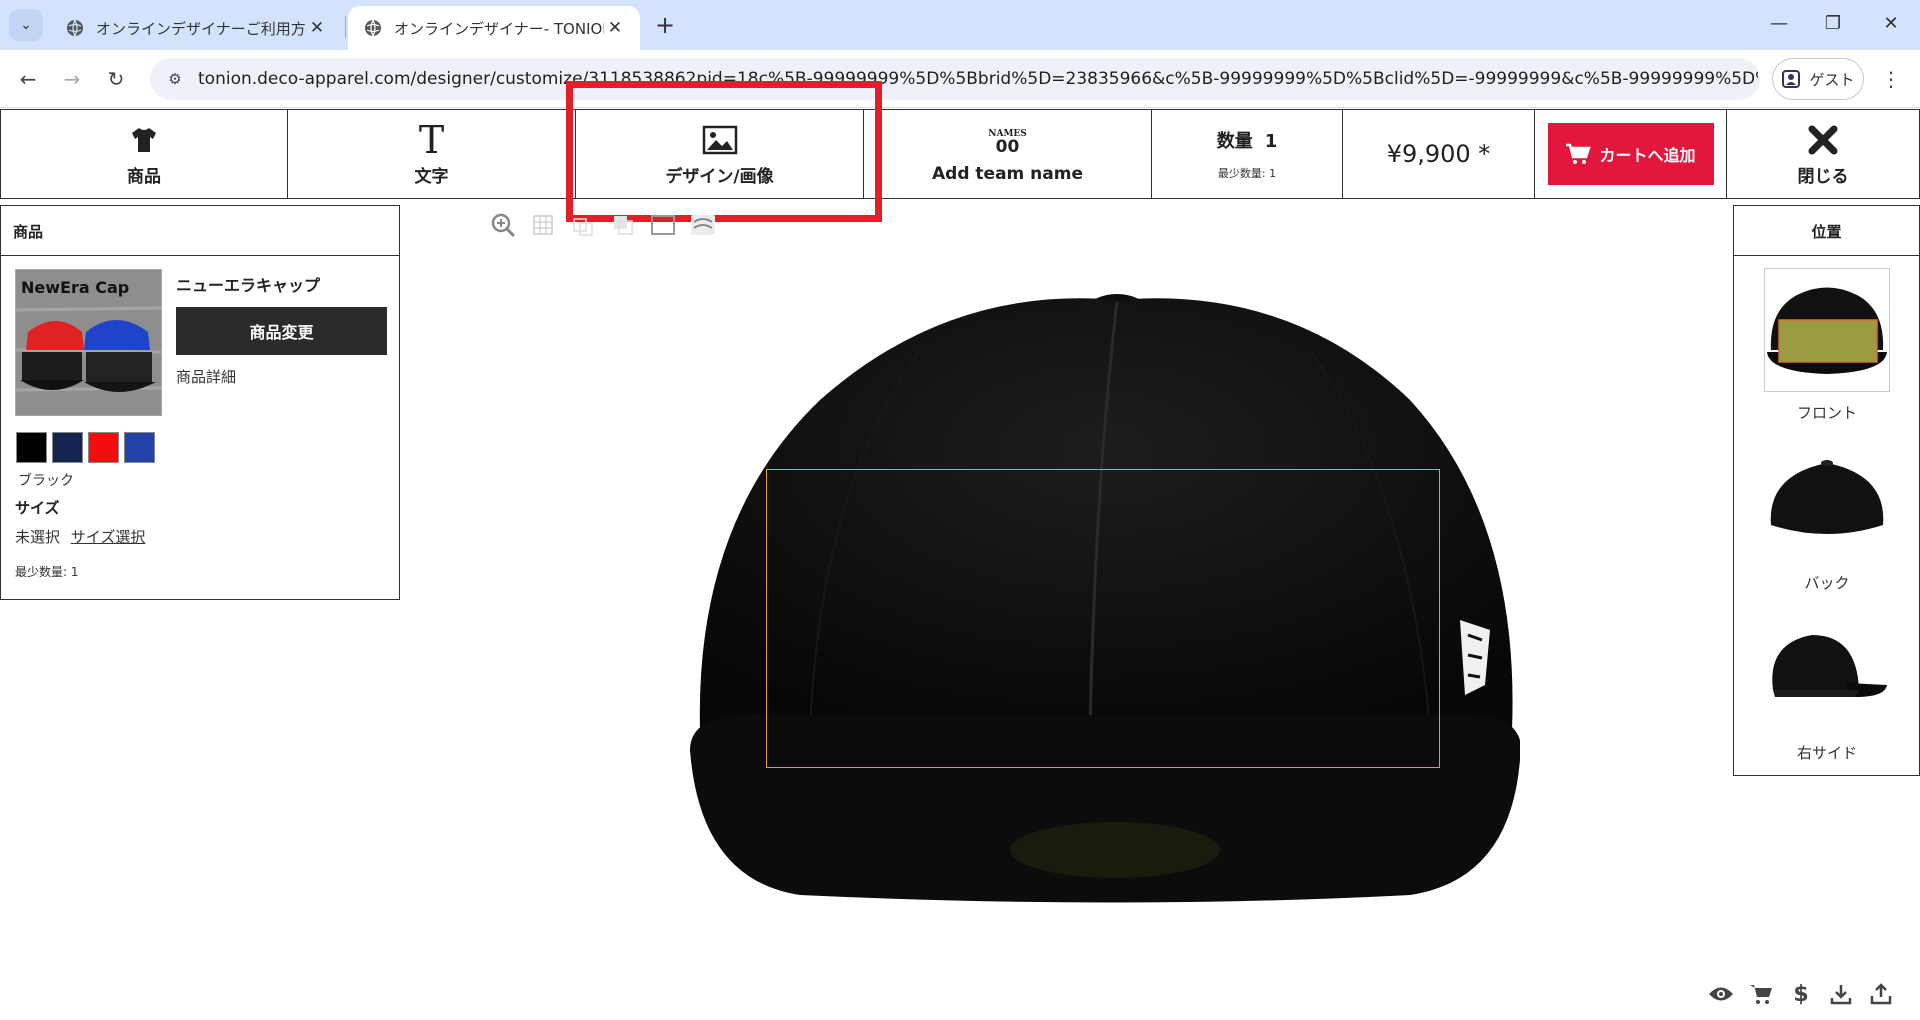 Image resolution: width=1920 pixels, height=1020 pixels. I want to click on profile-guest-button: ゲスト, so click(1818, 79).